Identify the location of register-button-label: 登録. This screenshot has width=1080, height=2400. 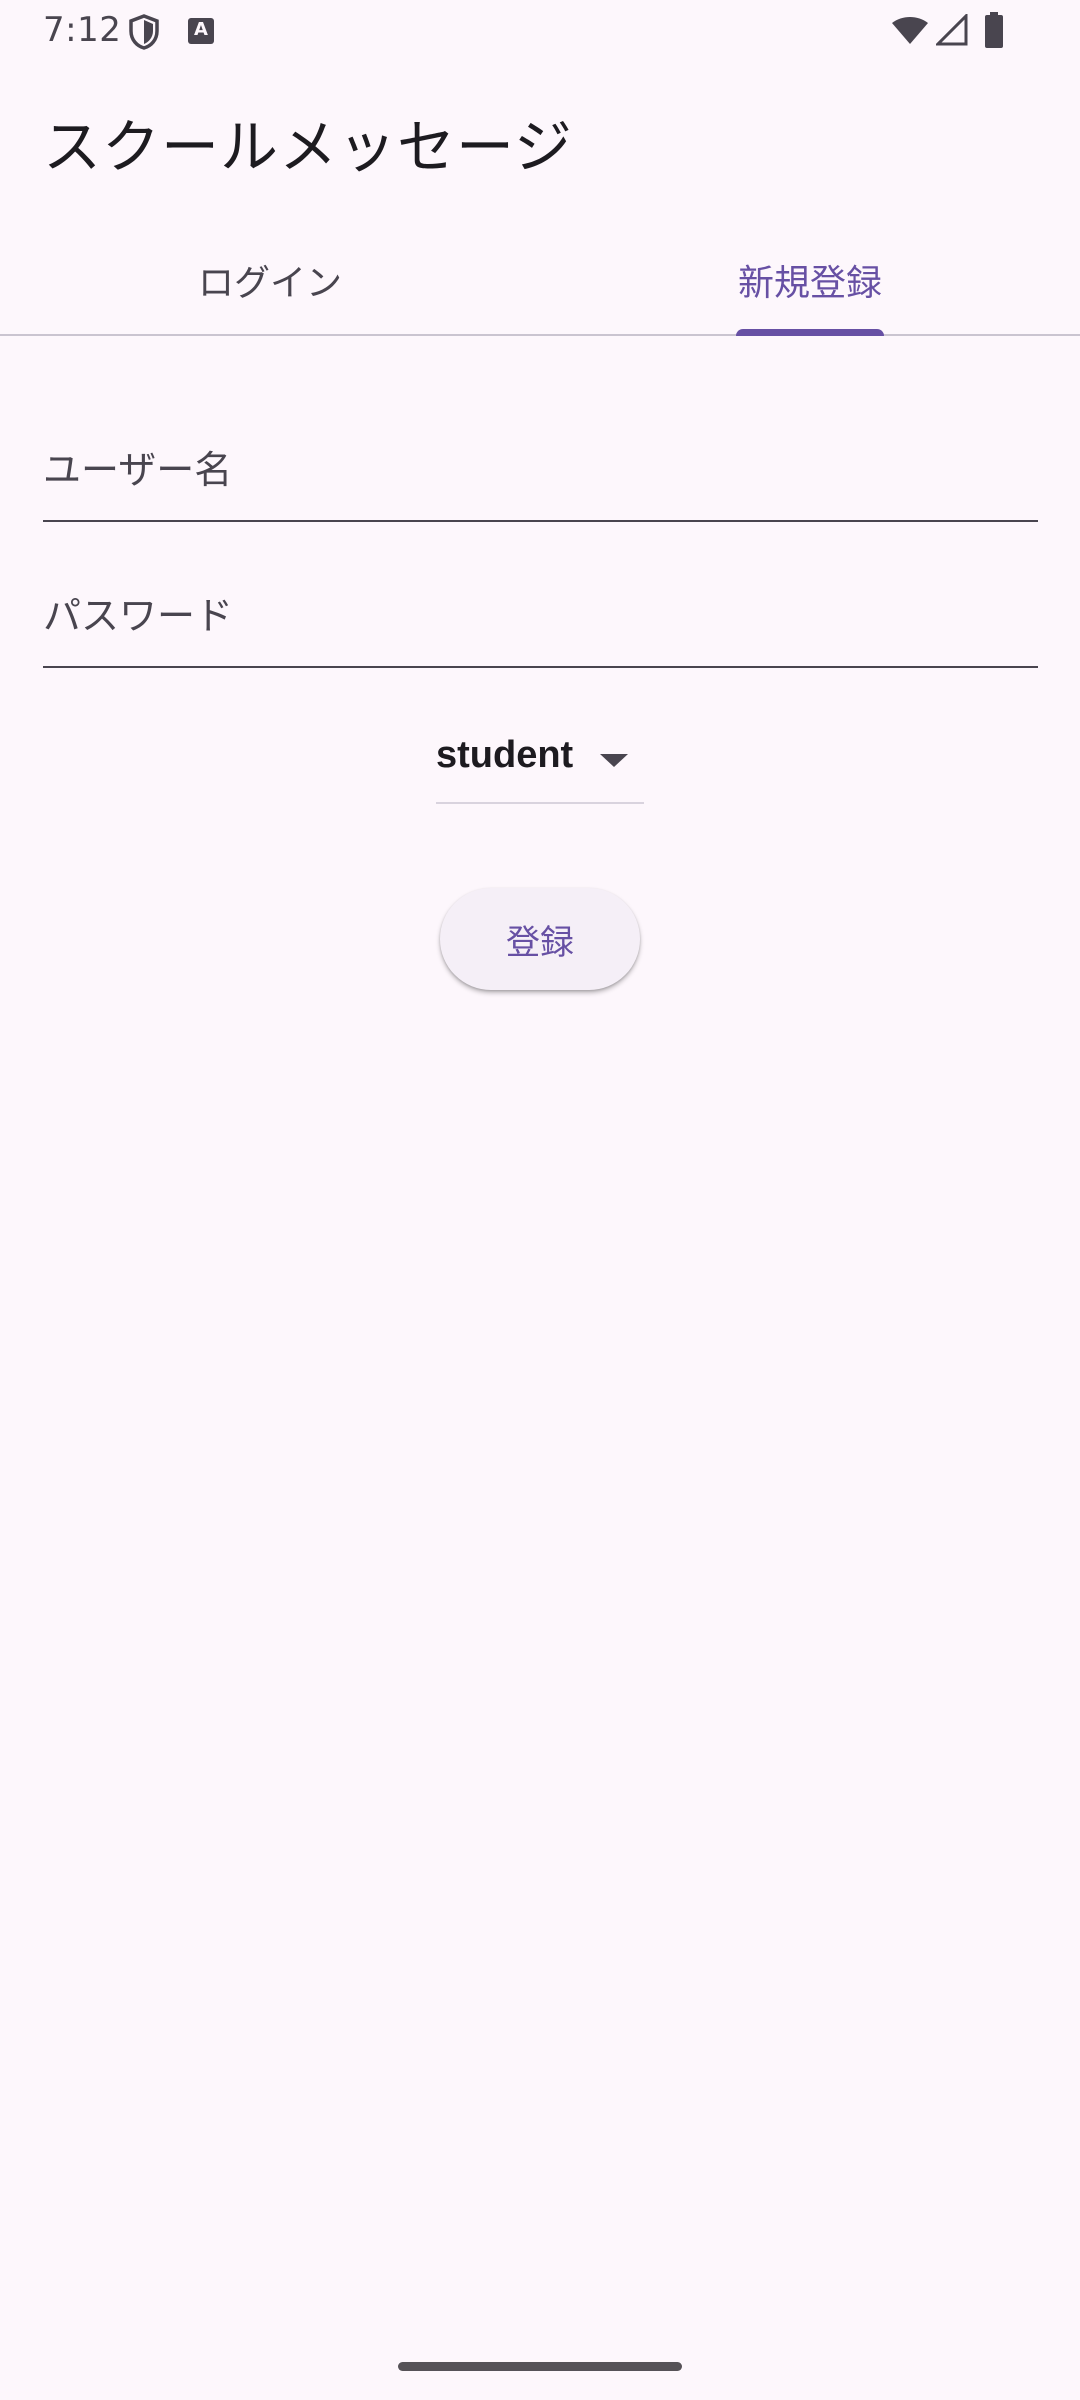
(540, 942).